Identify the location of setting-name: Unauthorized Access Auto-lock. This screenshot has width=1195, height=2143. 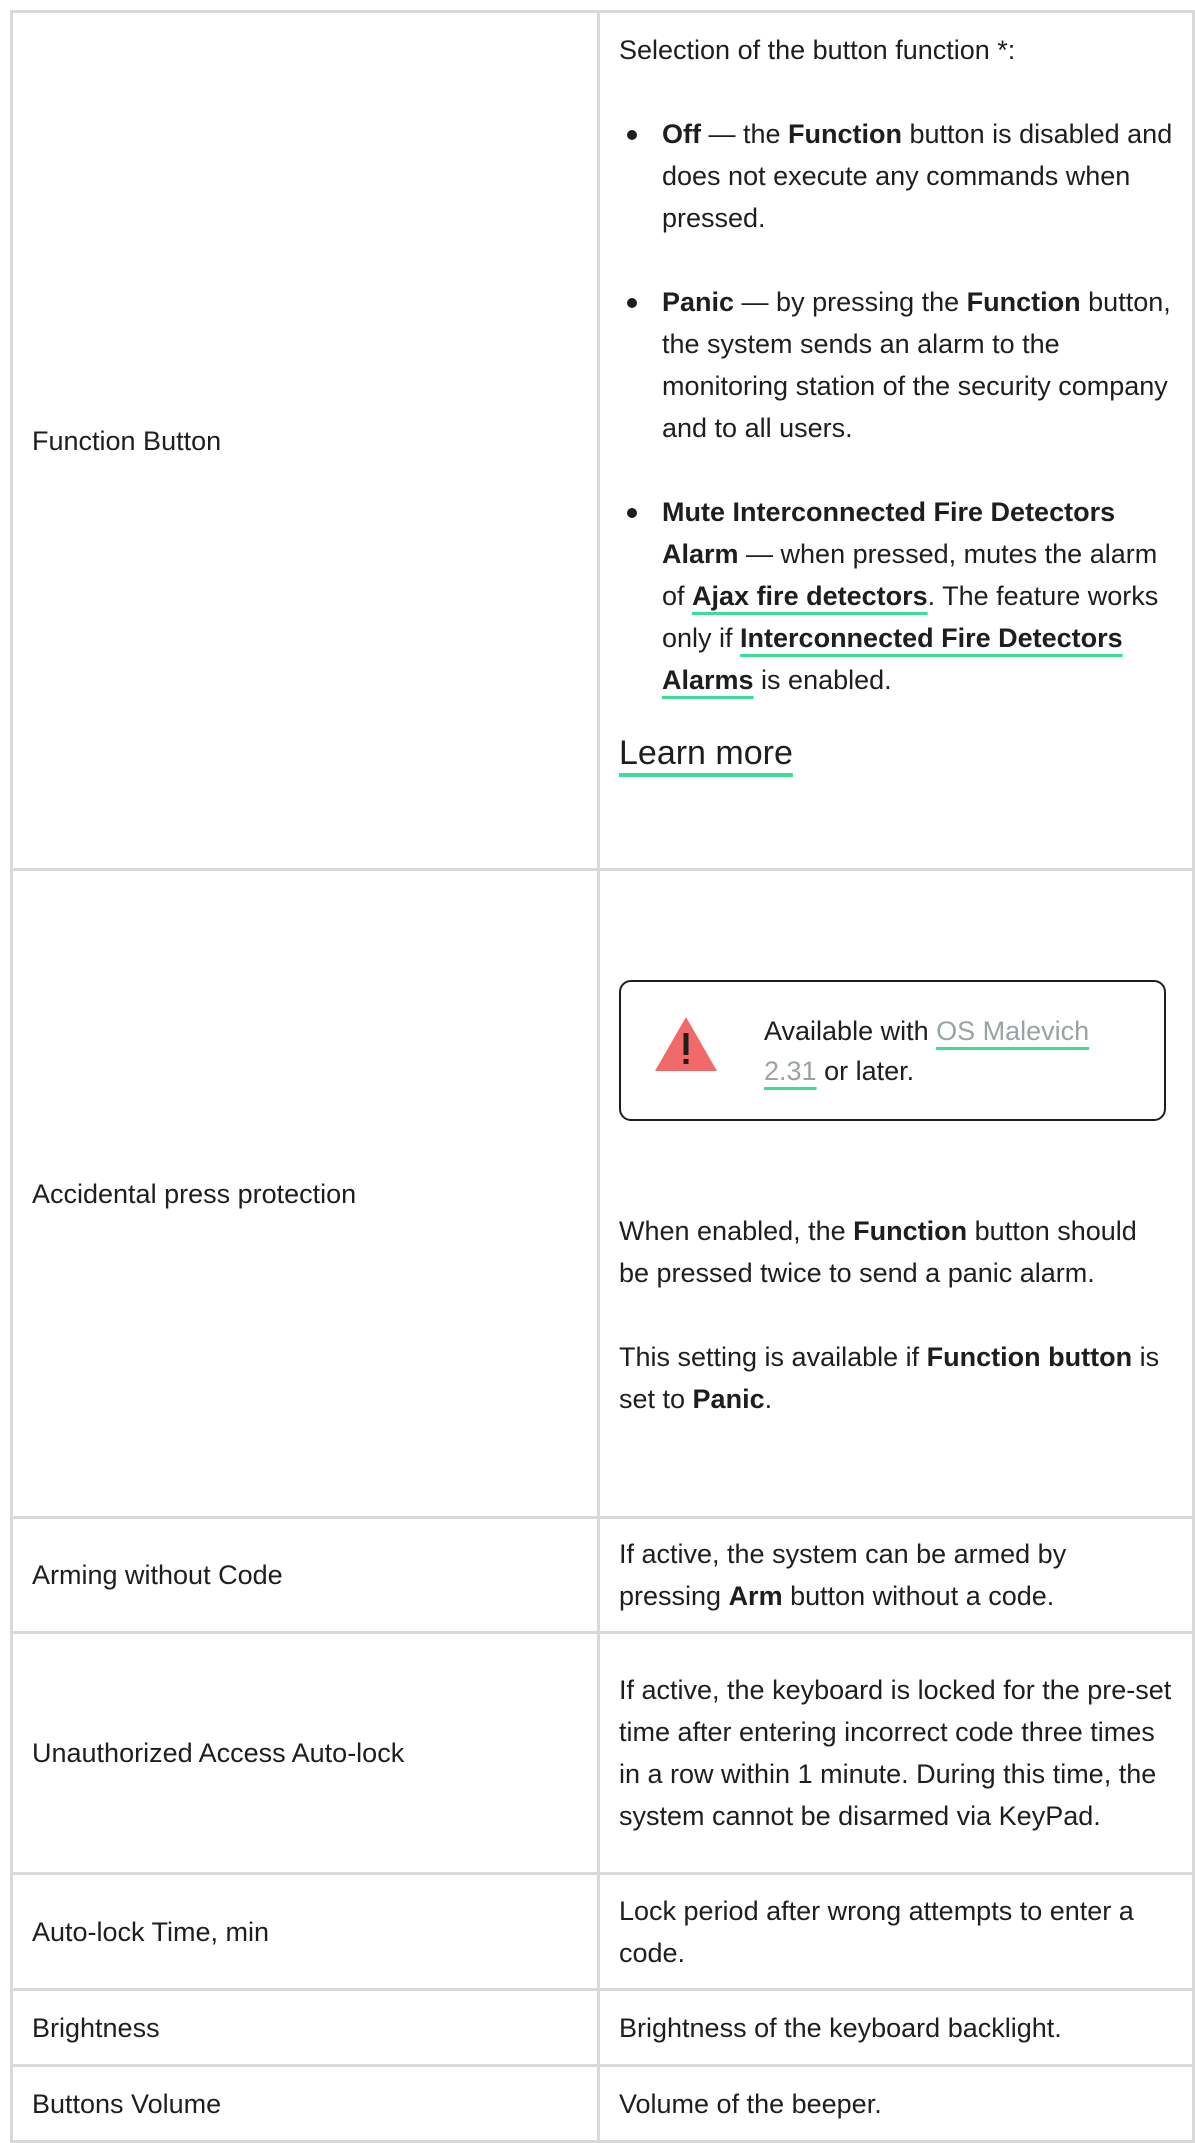
(306, 1753).